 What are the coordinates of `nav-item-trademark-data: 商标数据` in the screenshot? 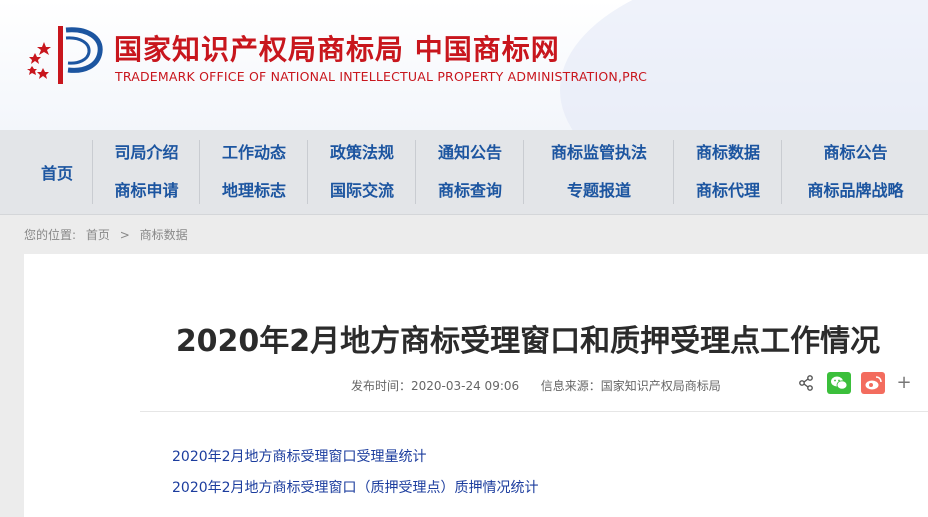 It's located at (728, 153).